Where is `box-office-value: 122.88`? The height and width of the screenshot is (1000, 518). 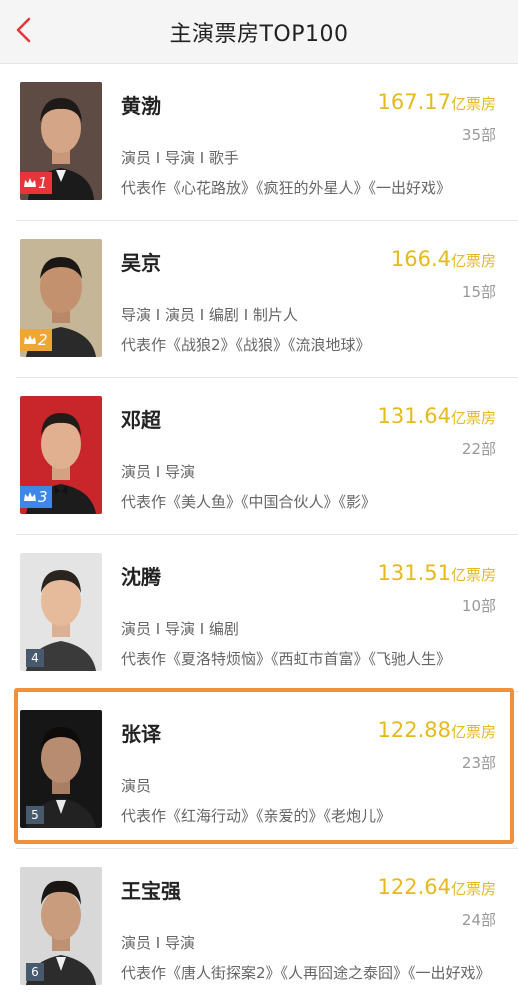 box-office-value: 122.88 is located at coordinates (414, 730).